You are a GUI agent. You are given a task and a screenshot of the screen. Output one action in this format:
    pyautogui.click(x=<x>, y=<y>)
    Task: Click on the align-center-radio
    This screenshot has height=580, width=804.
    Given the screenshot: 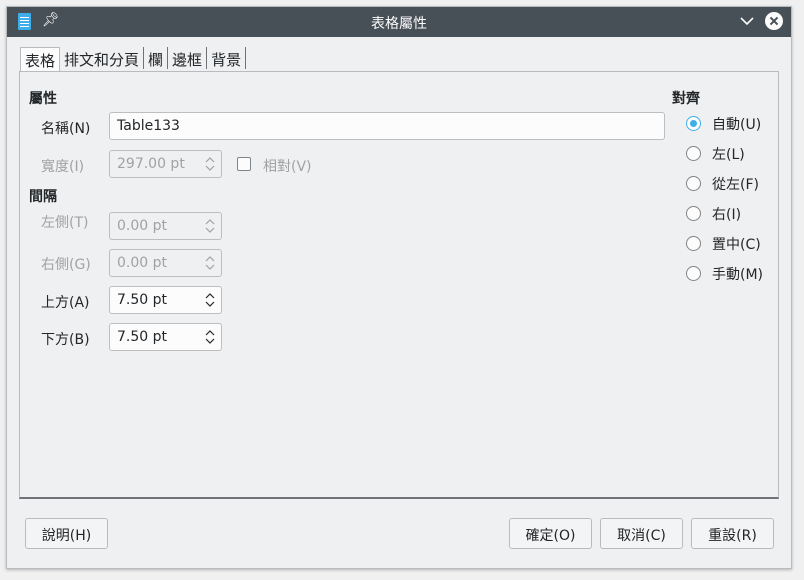 What is the action you would take?
    pyautogui.click(x=693, y=243)
    